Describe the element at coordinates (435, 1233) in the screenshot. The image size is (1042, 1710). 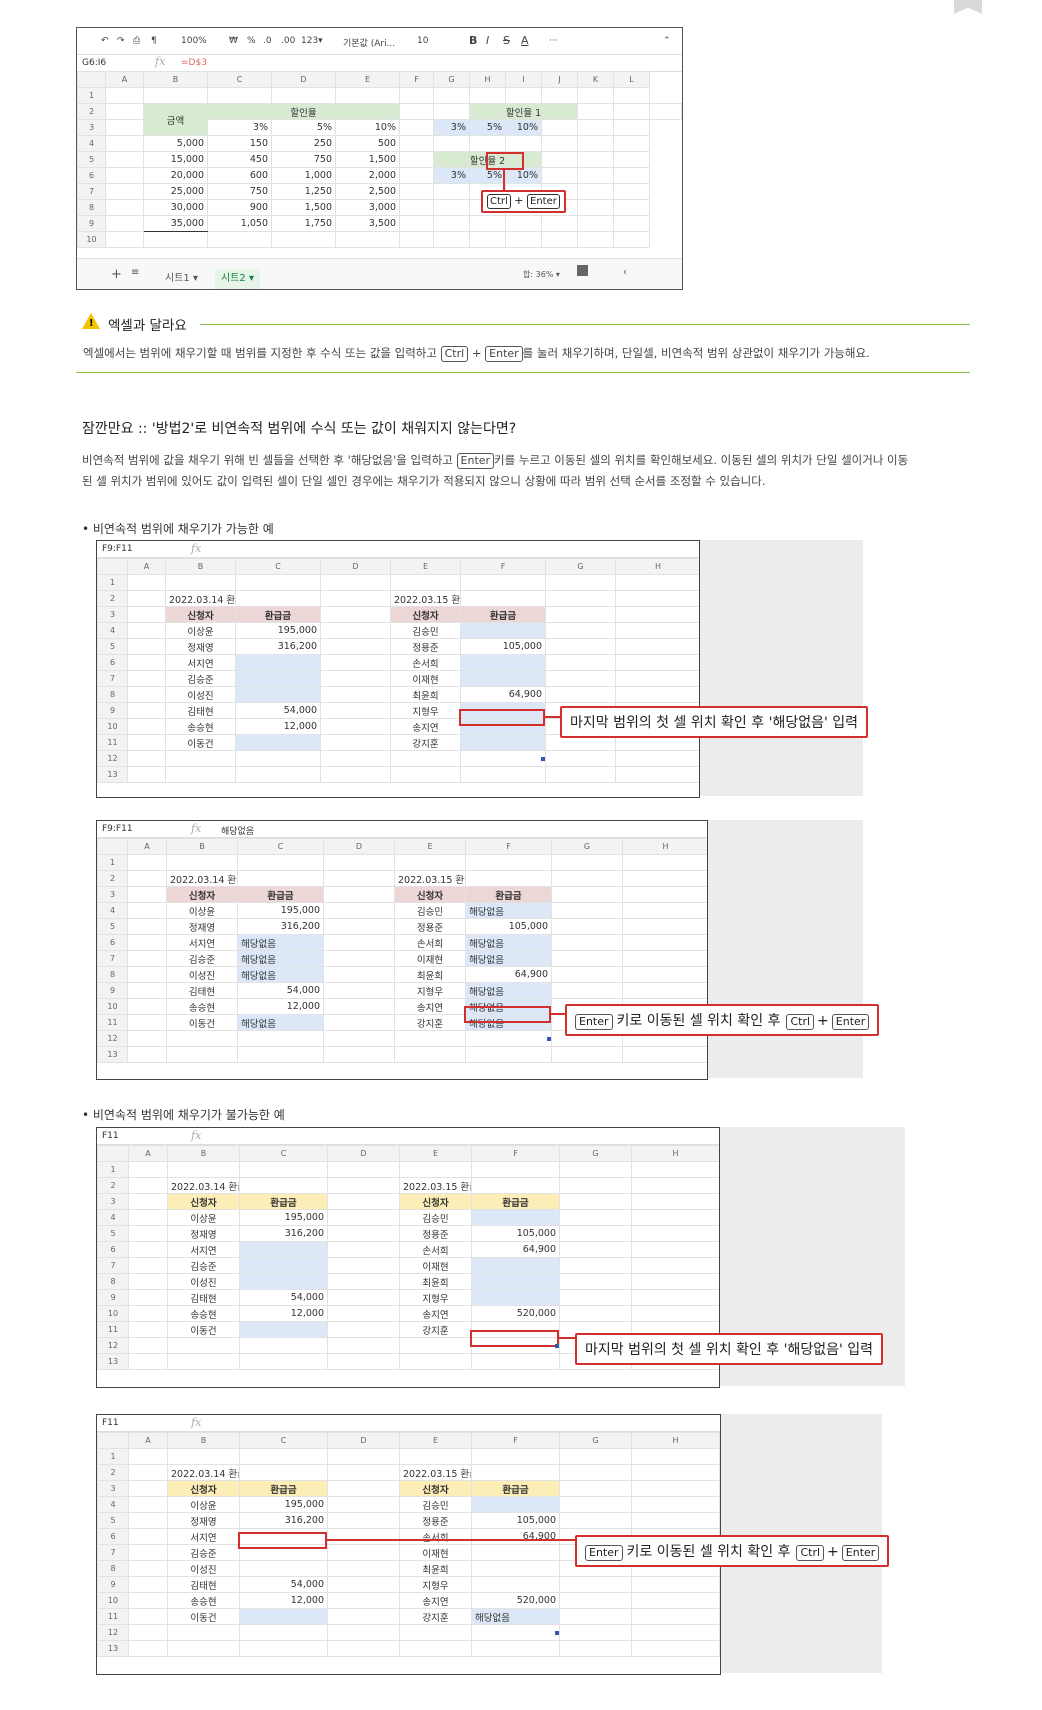
I see `cell: 정용준` at that location.